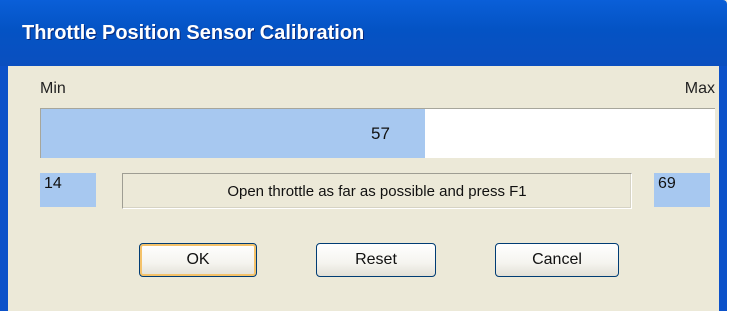  What do you see at coordinates (53, 88) in the screenshot?
I see `min-label: Min` at bounding box center [53, 88].